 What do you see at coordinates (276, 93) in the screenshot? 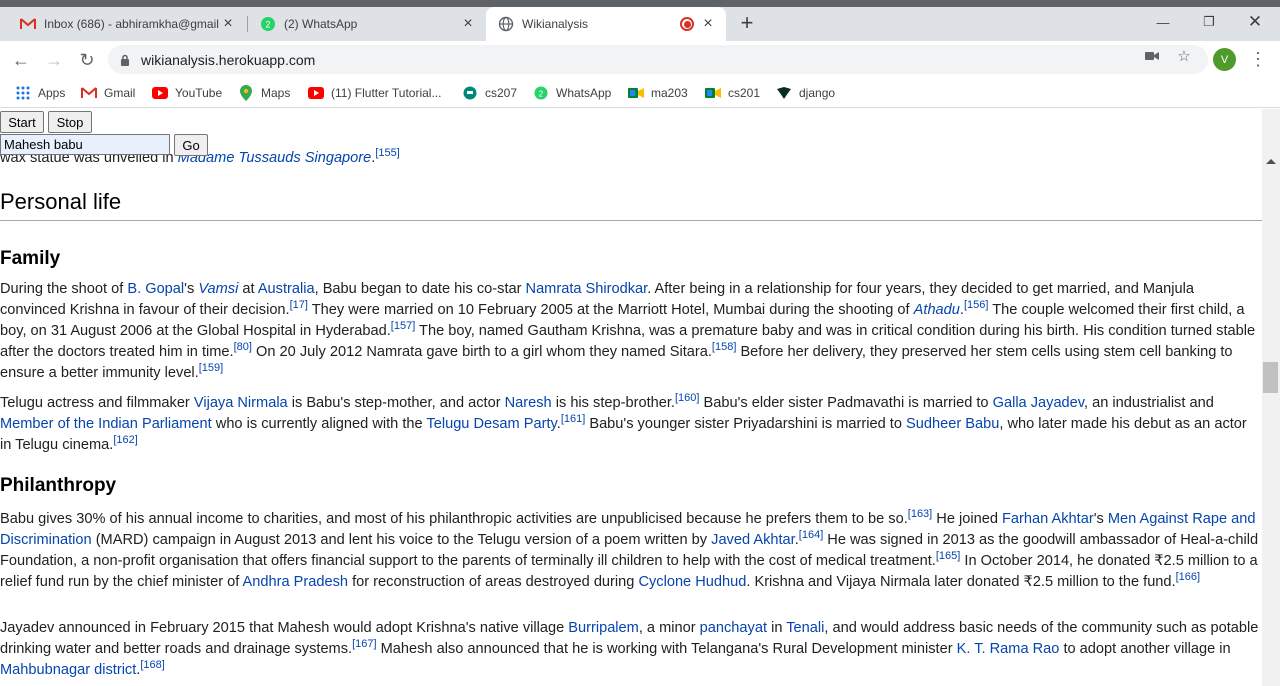
I see `bookmark-label: Maps` at bounding box center [276, 93].